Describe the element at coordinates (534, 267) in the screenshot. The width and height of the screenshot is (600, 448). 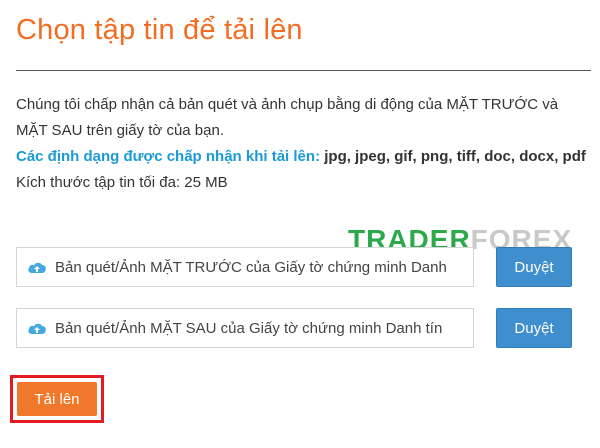
I see `front-browse-button: Duyệt` at that location.